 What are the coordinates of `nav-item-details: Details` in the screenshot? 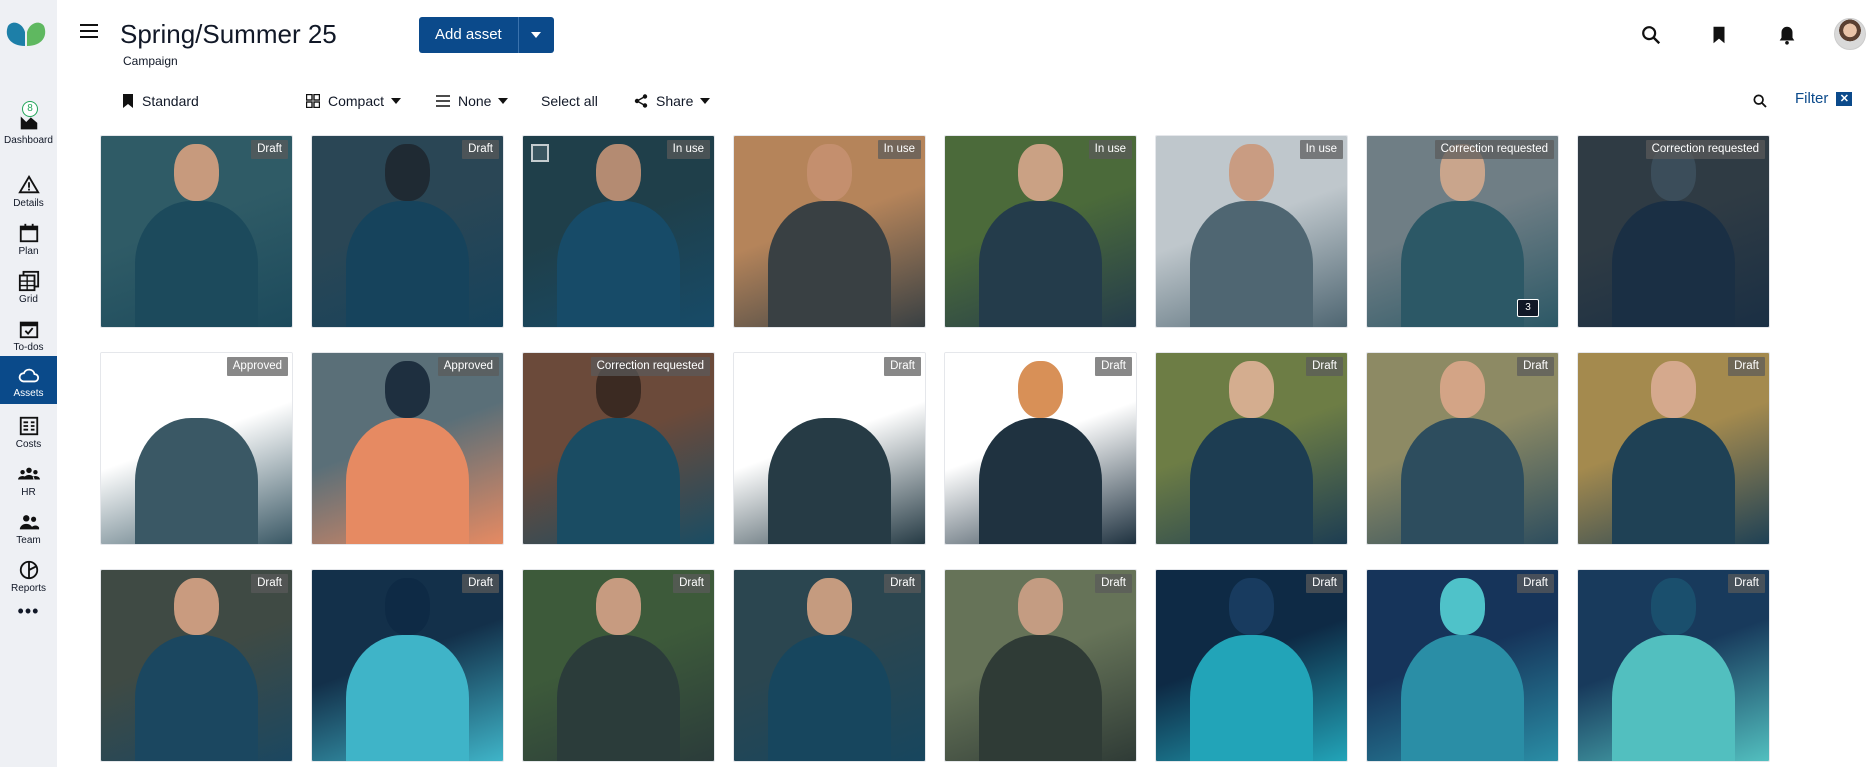 It's located at (28, 194).